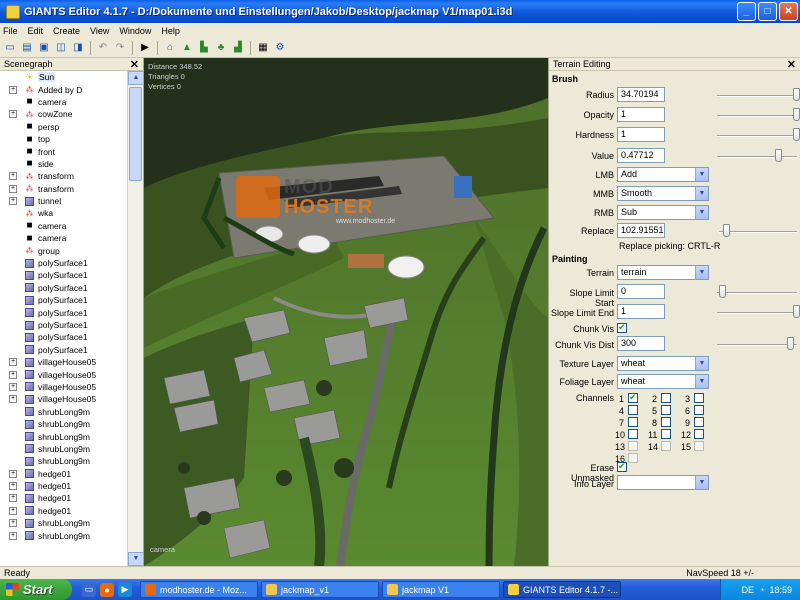  Describe the element at coordinates (64, 201) in the screenshot. I see `tree-node: + tunnel` at that location.